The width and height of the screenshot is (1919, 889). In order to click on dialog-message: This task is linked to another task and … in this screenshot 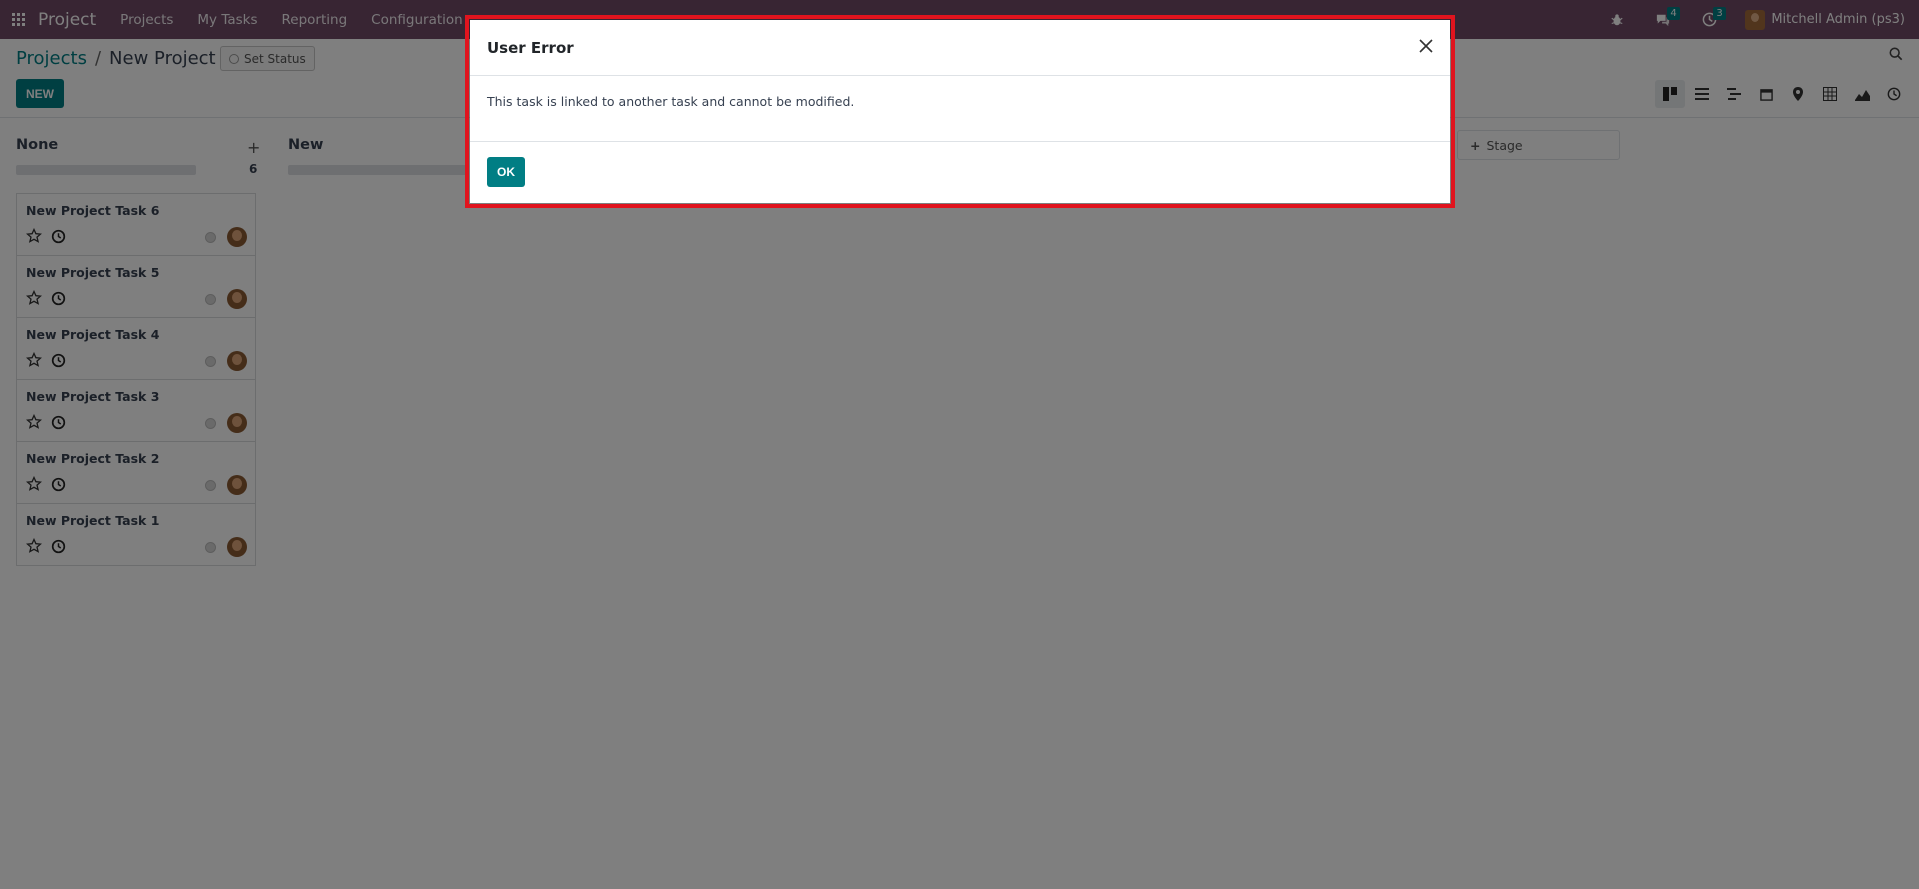, I will do `click(671, 101)`.